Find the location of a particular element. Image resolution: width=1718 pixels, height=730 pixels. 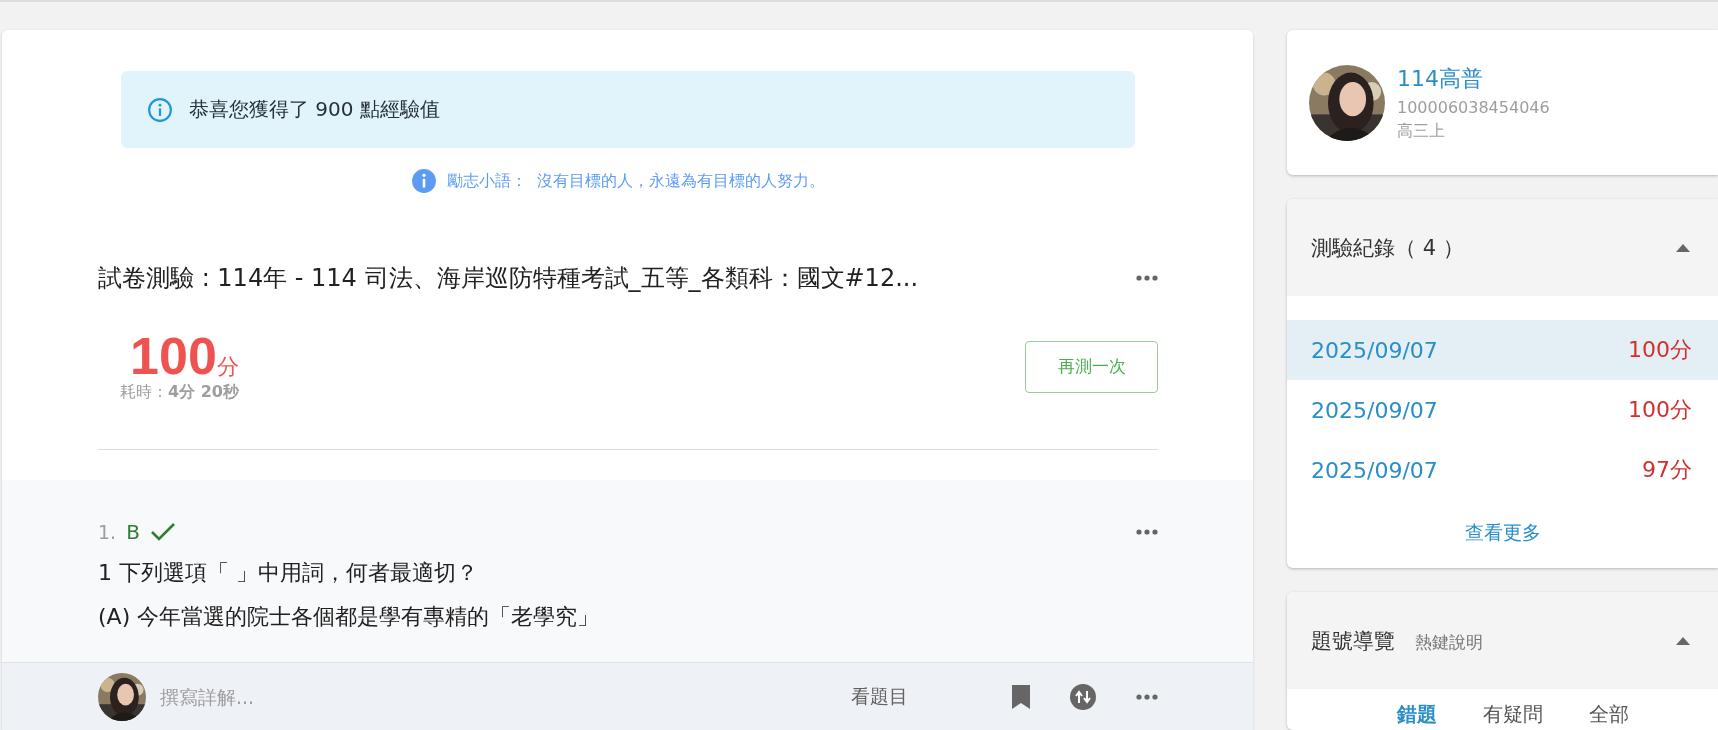

view-question-button: 看題目 is located at coordinates (879, 696).